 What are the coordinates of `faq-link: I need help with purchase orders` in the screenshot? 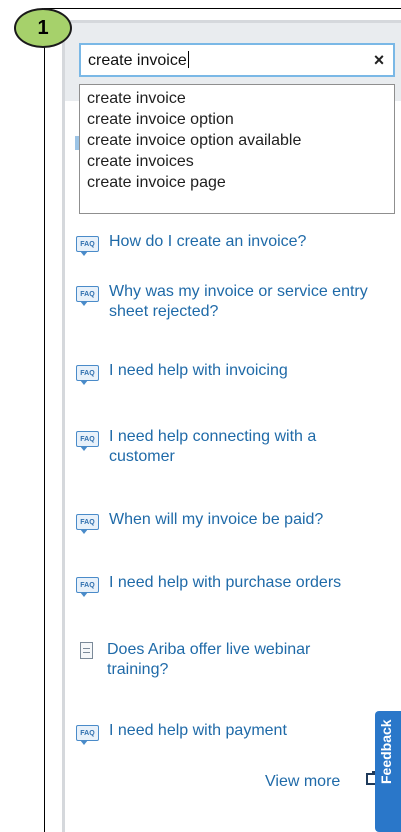 It's located at (225, 583).